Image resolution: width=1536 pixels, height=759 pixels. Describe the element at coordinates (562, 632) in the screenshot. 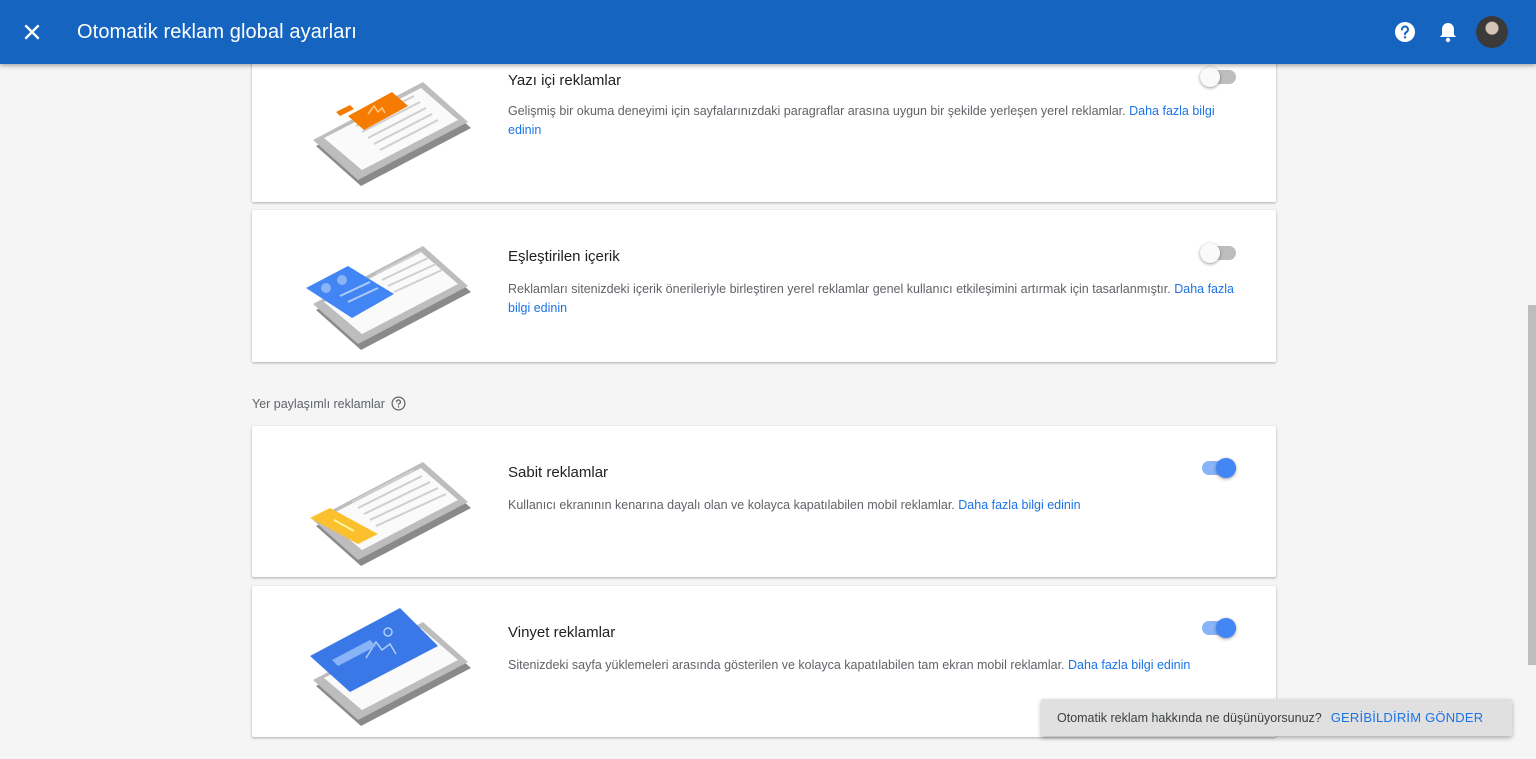

I see `card-title: Vinyet reklamlar` at that location.